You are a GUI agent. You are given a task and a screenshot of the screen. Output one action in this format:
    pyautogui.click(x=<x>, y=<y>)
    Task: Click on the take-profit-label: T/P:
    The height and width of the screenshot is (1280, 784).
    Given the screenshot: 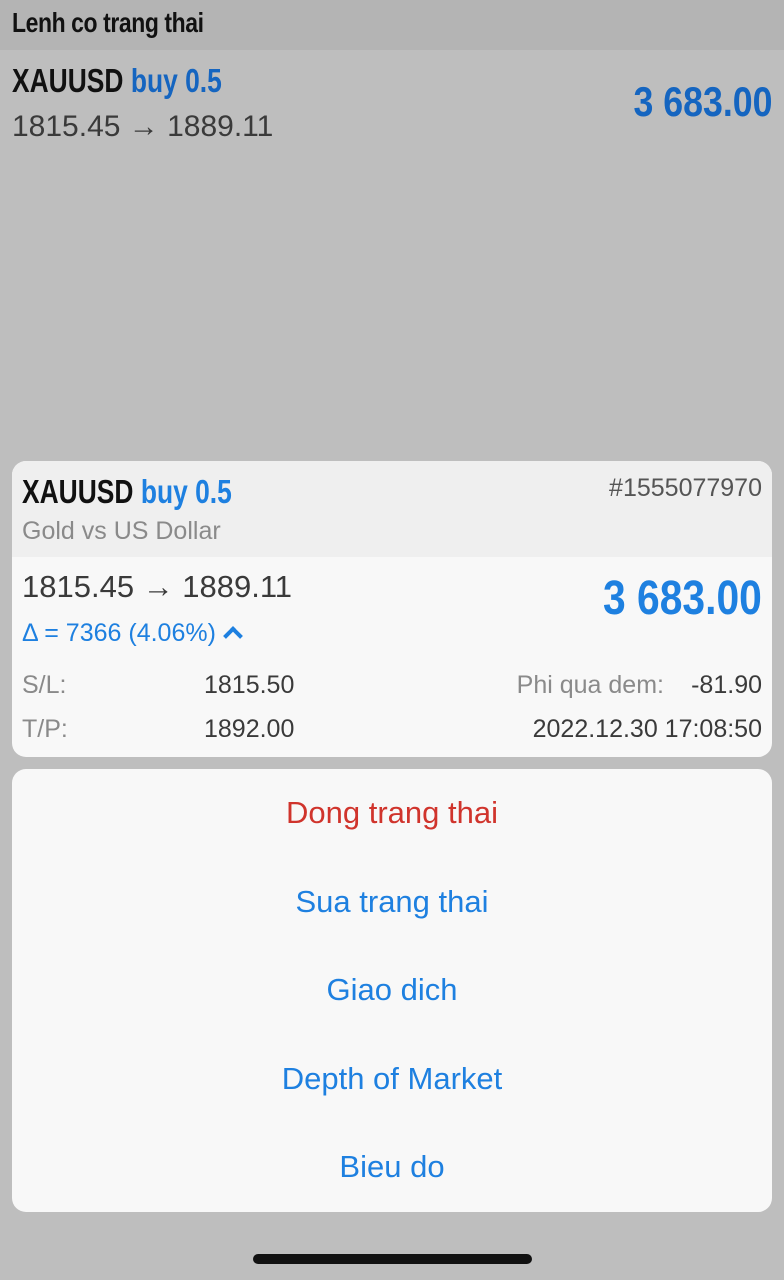 What is the action you would take?
    pyautogui.click(x=45, y=729)
    